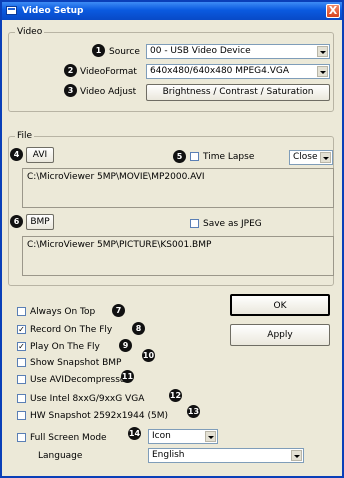  What do you see at coordinates (179, 156) in the screenshot?
I see `callout-badge: 5` at bounding box center [179, 156].